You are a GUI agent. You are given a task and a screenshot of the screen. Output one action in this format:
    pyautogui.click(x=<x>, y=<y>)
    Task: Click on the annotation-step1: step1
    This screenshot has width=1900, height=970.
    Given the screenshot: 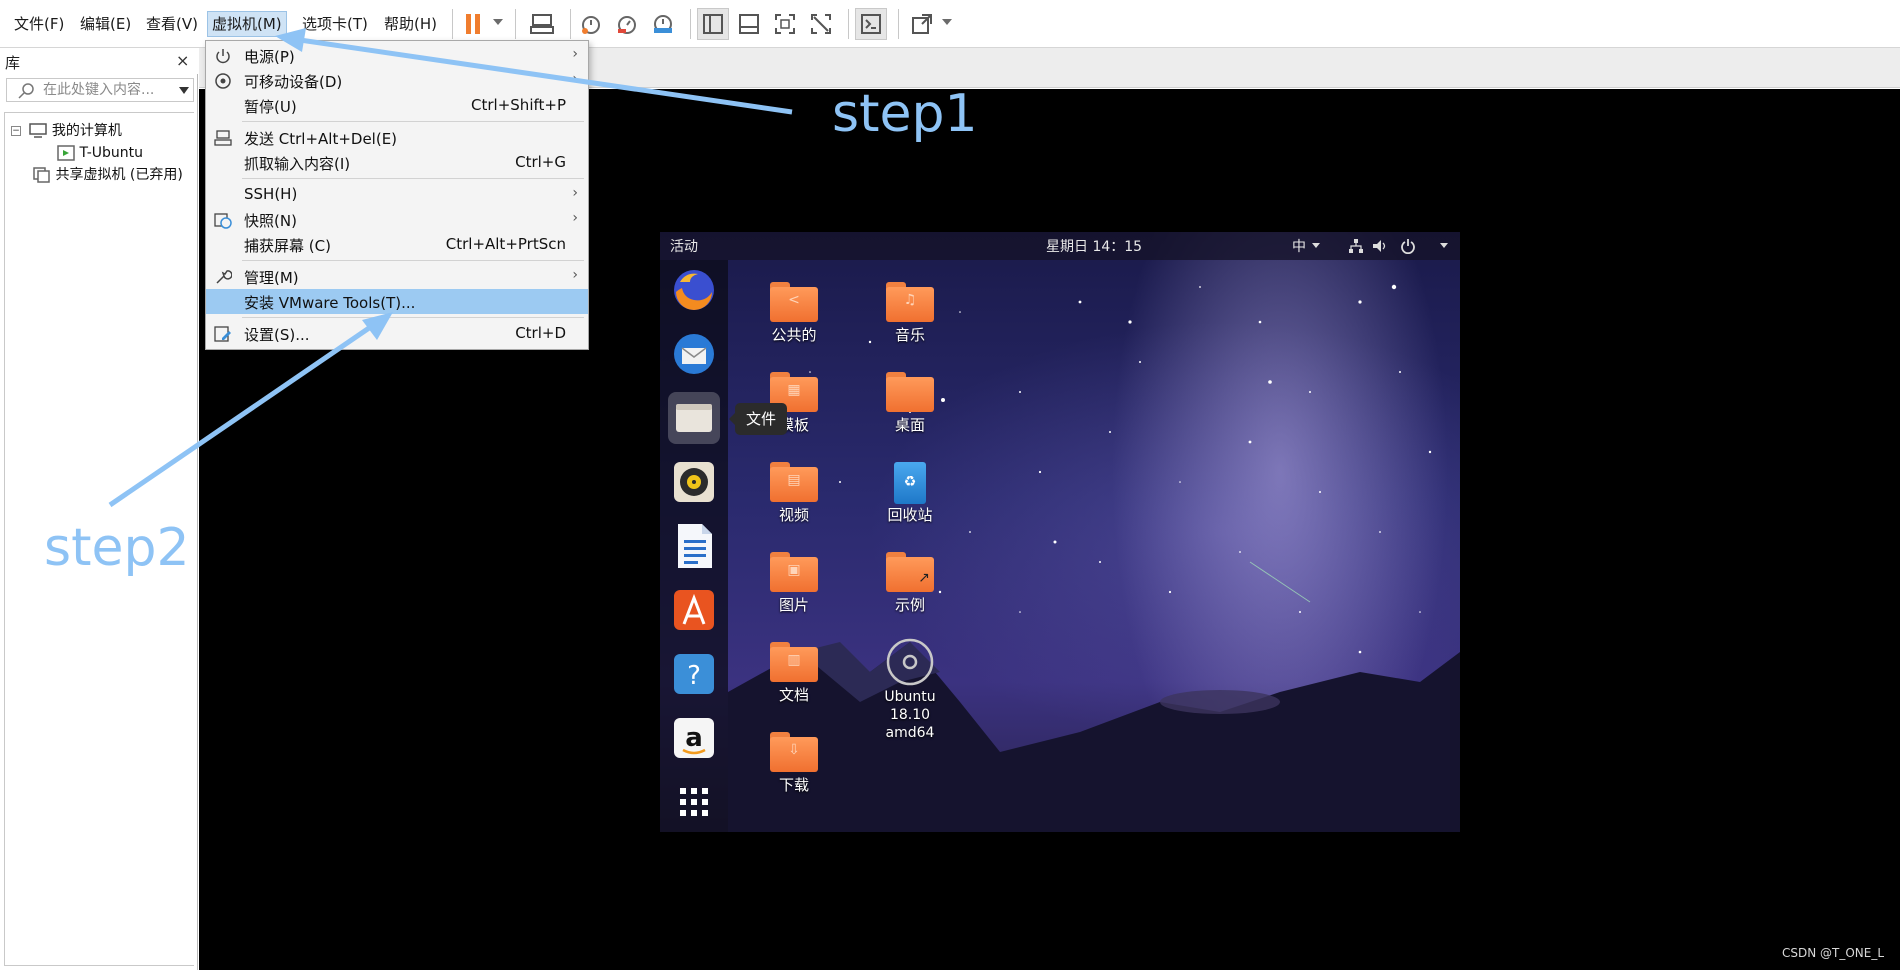 What is the action you would take?
    pyautogui.click(x=905, y=114)
    